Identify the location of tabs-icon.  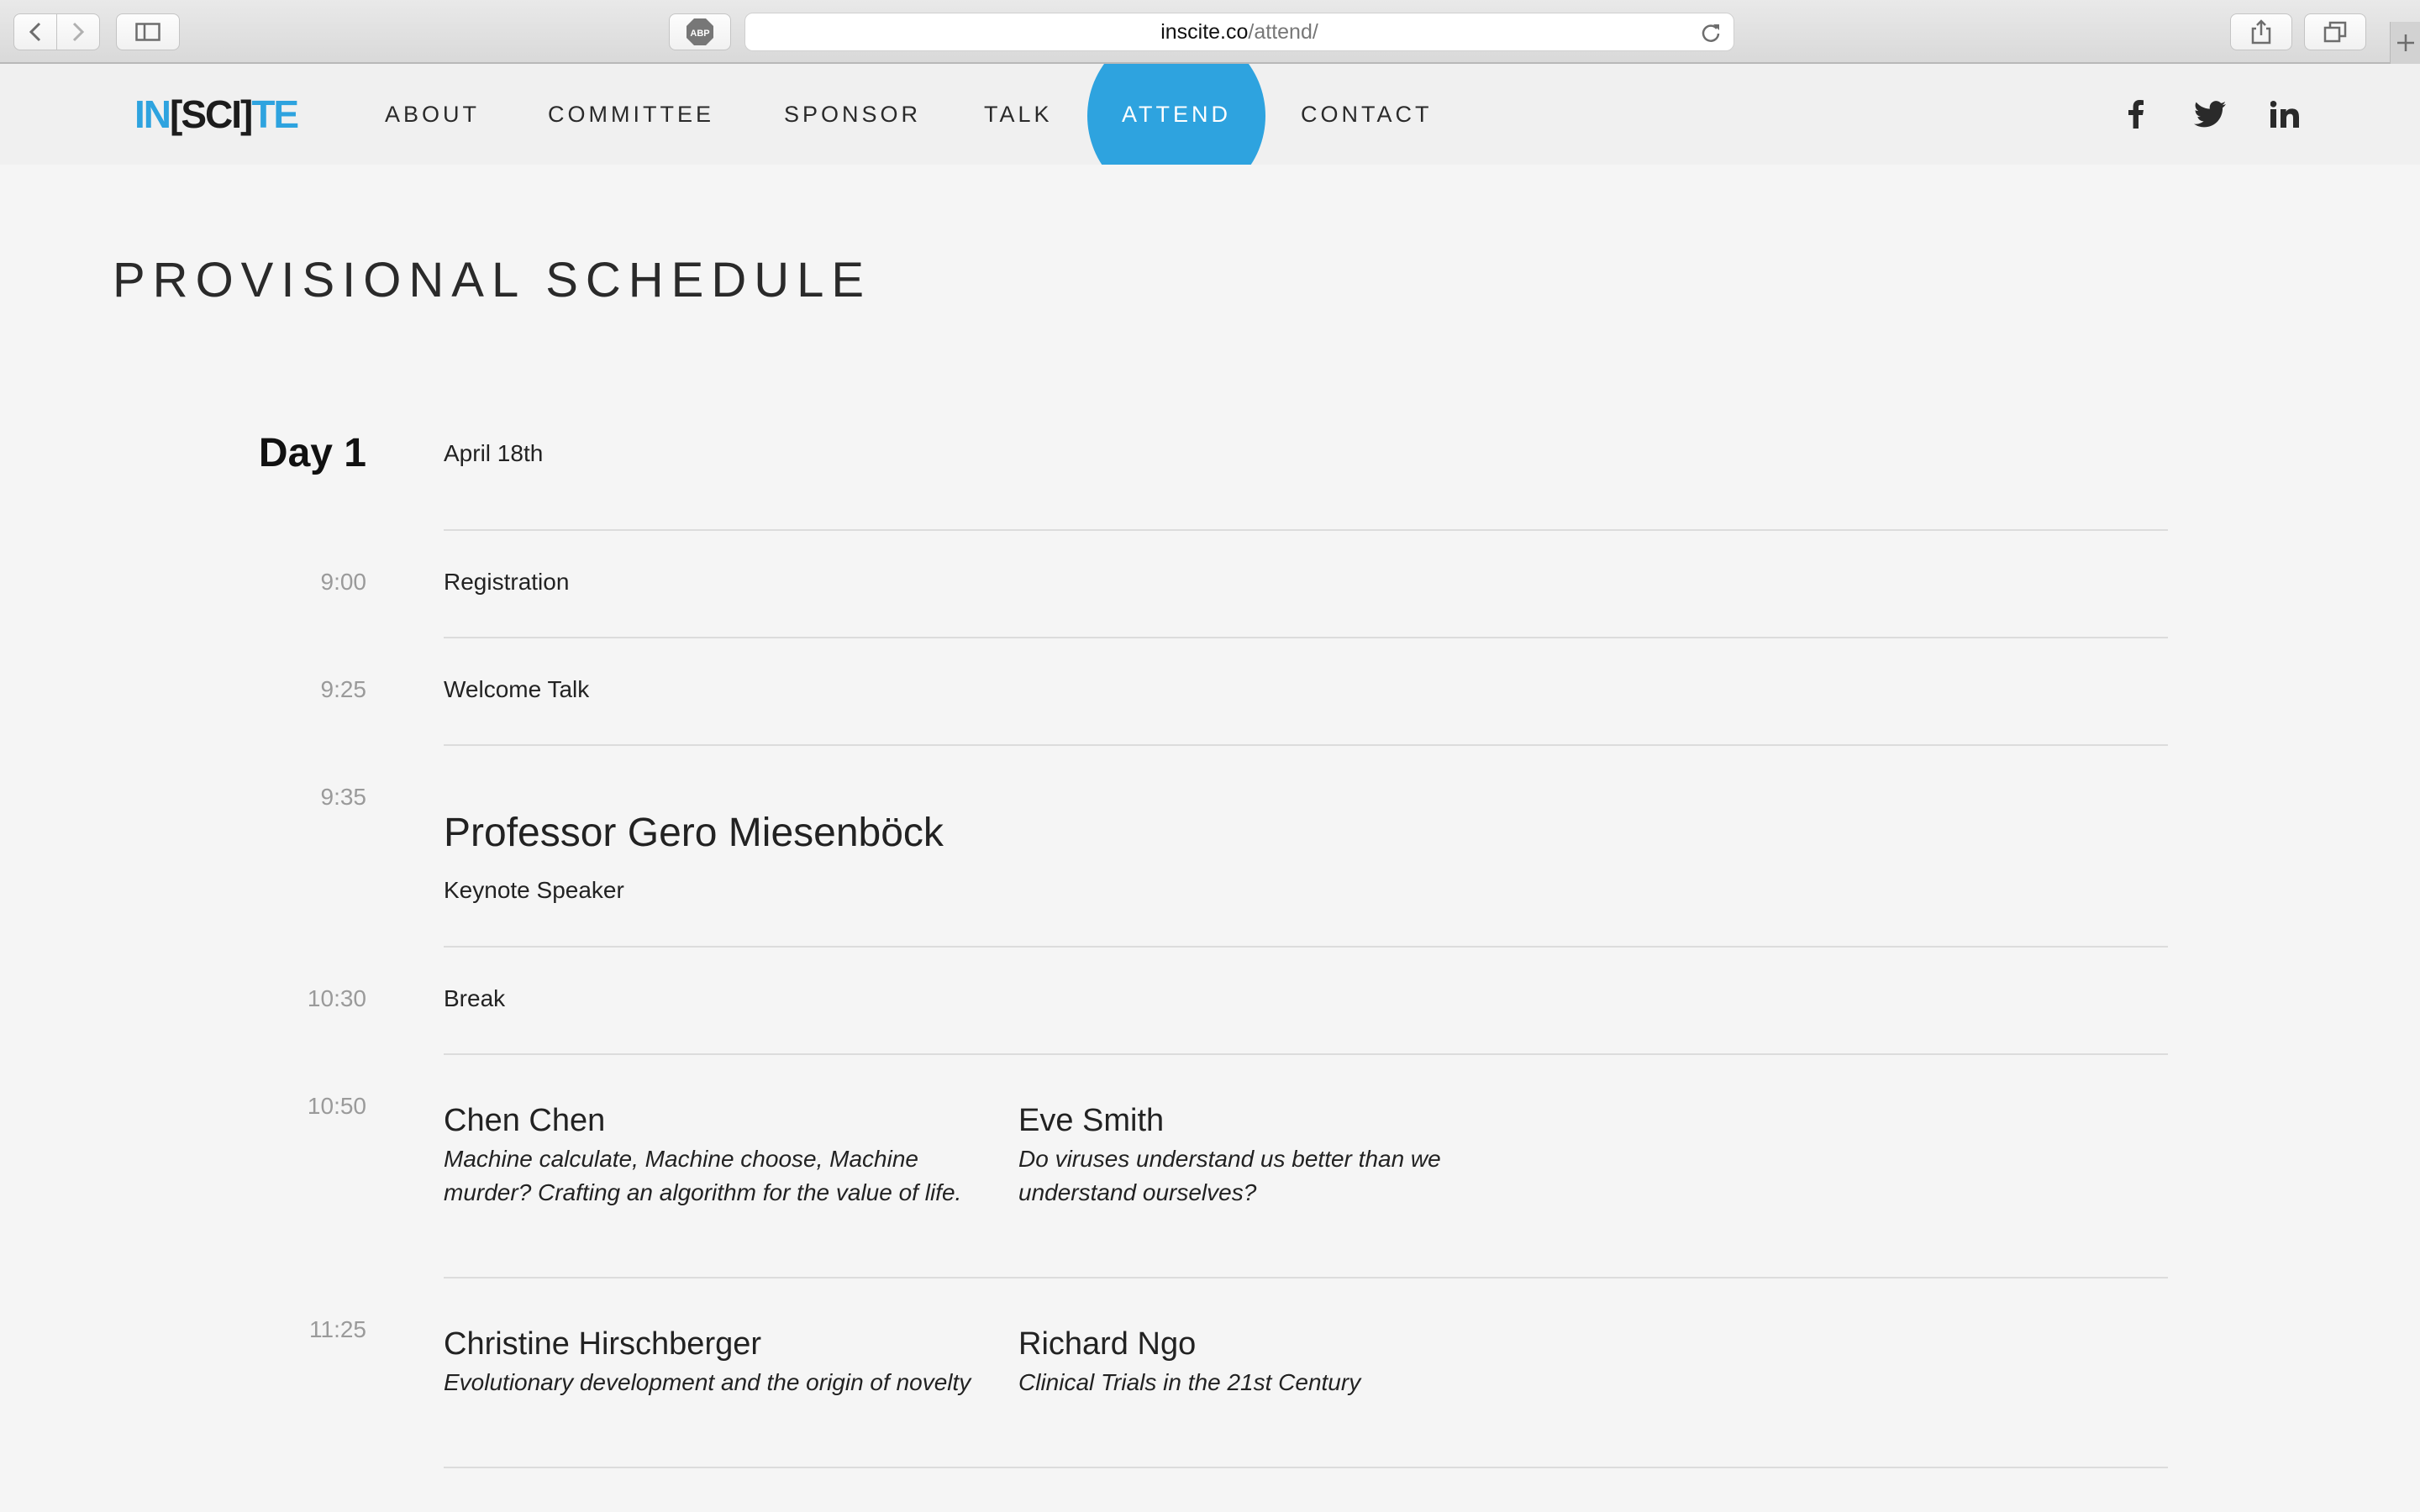
(2335, 32).